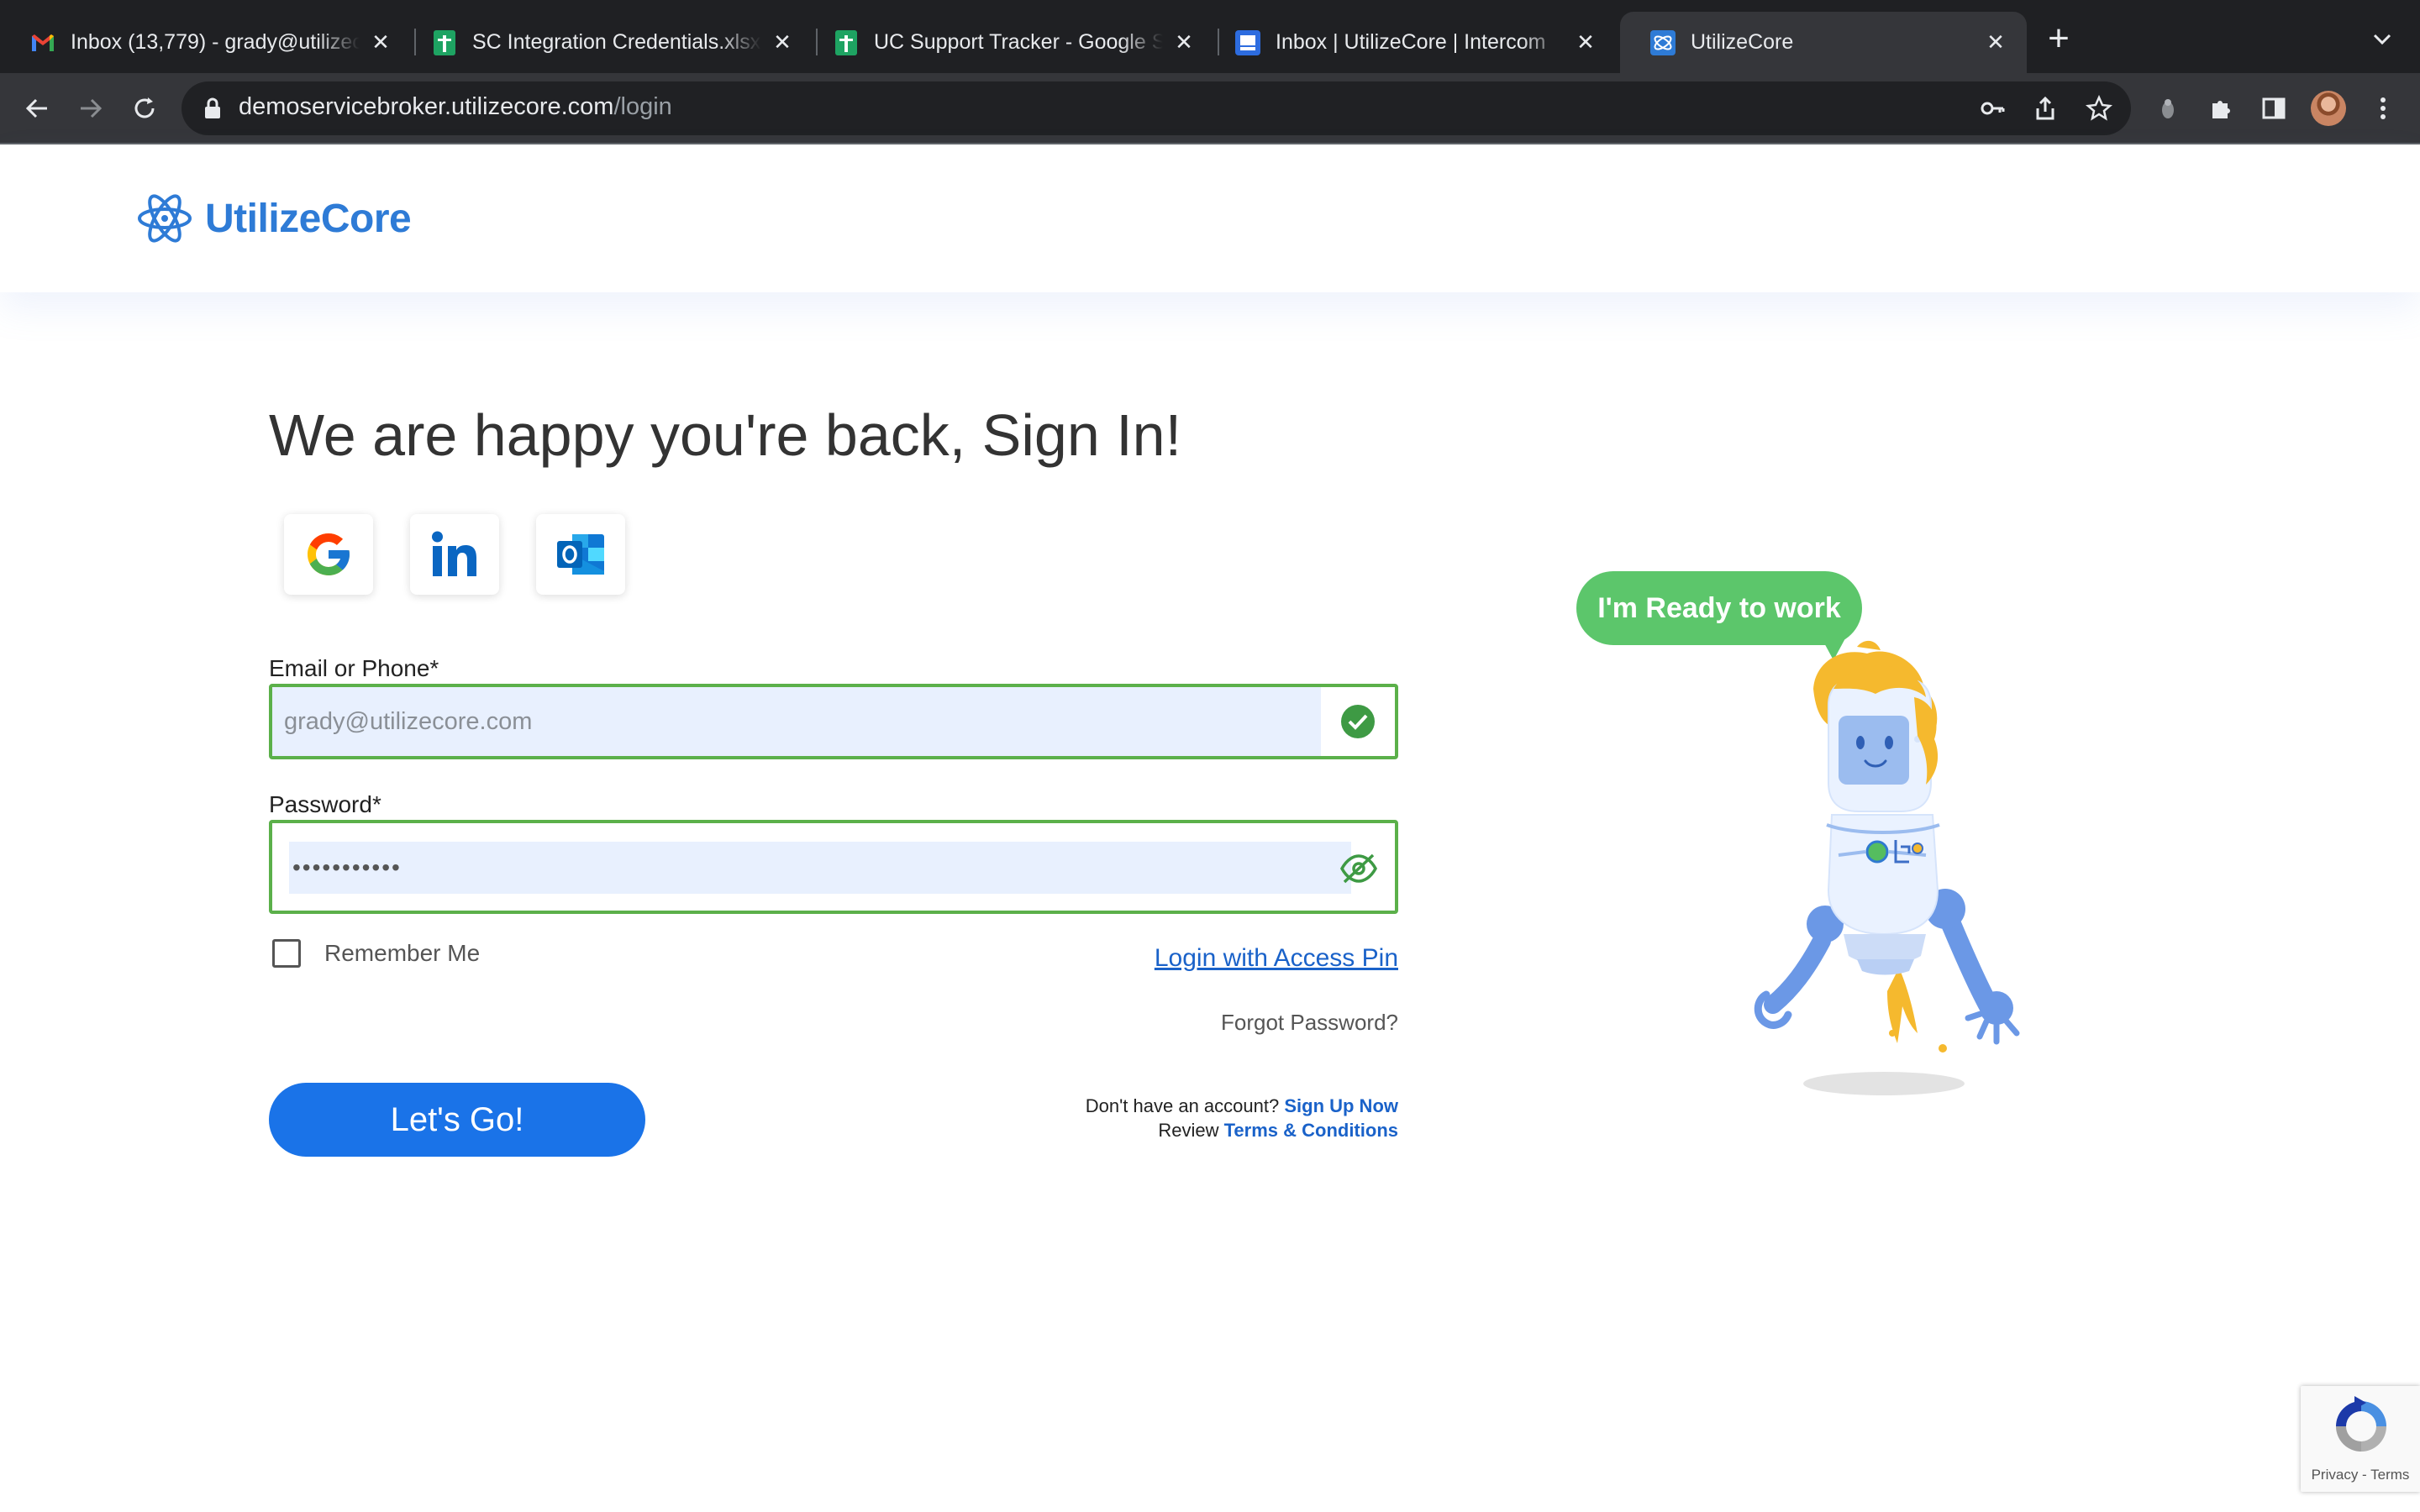 Image resolution: width=2420 pixels, height=1512 pixels. I want to click on tab-title: SC Integration Credentials.xlsx, so click(616, 42).